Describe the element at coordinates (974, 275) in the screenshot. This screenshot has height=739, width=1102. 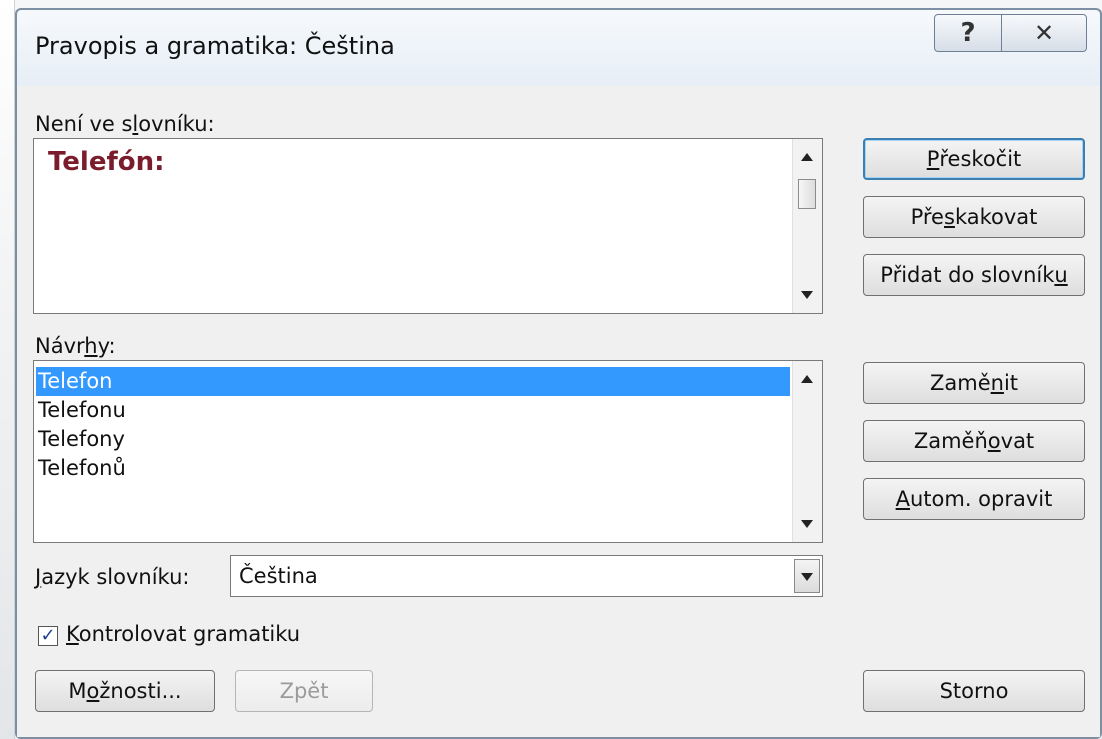
I see `add-to-dictionary-button: Přidat do slovník u` at that location.